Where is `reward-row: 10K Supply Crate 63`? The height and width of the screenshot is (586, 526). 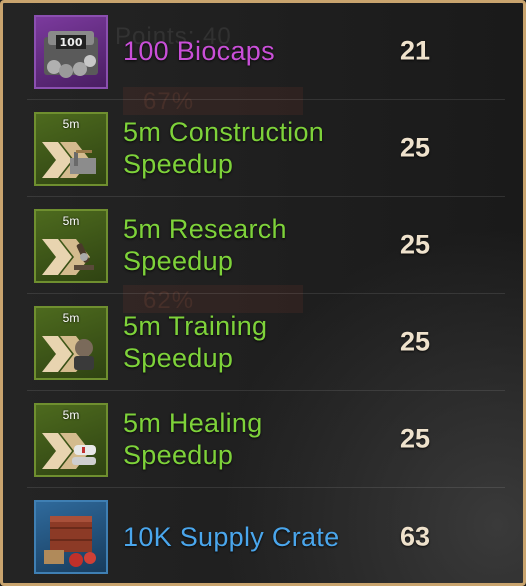
reward-row: 10K Supply Crate 63 is located at coordinates (266, 535).